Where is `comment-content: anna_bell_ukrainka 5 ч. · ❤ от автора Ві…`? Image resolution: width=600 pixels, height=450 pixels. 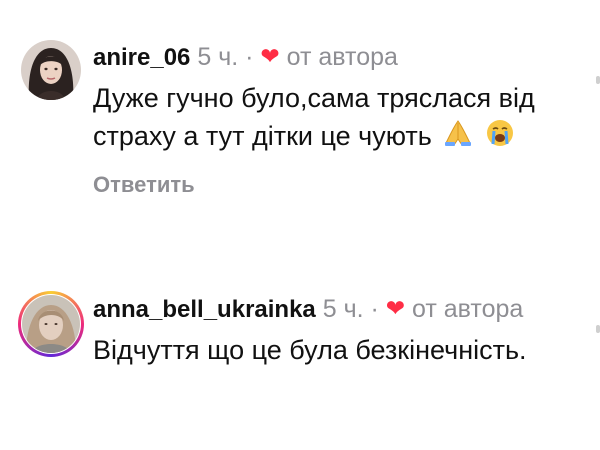 comment-content: anna_bell_ukrainka 5 ч. · ❤ от автора Ві… is located at coordinates (339, 330).